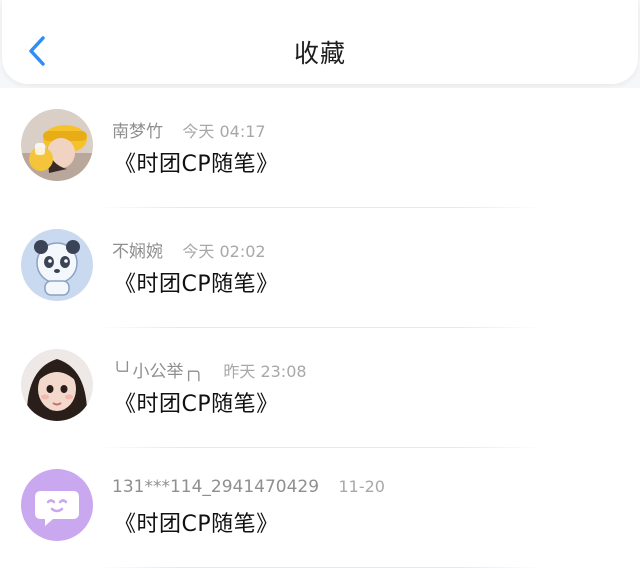 This screenshot has height=568, width=640. I want to click on sender-name: 131***114_2941470429, so click(216, 487).